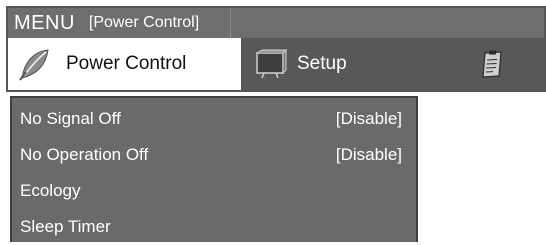  I want to click on setup-icon, so click(271, 64).